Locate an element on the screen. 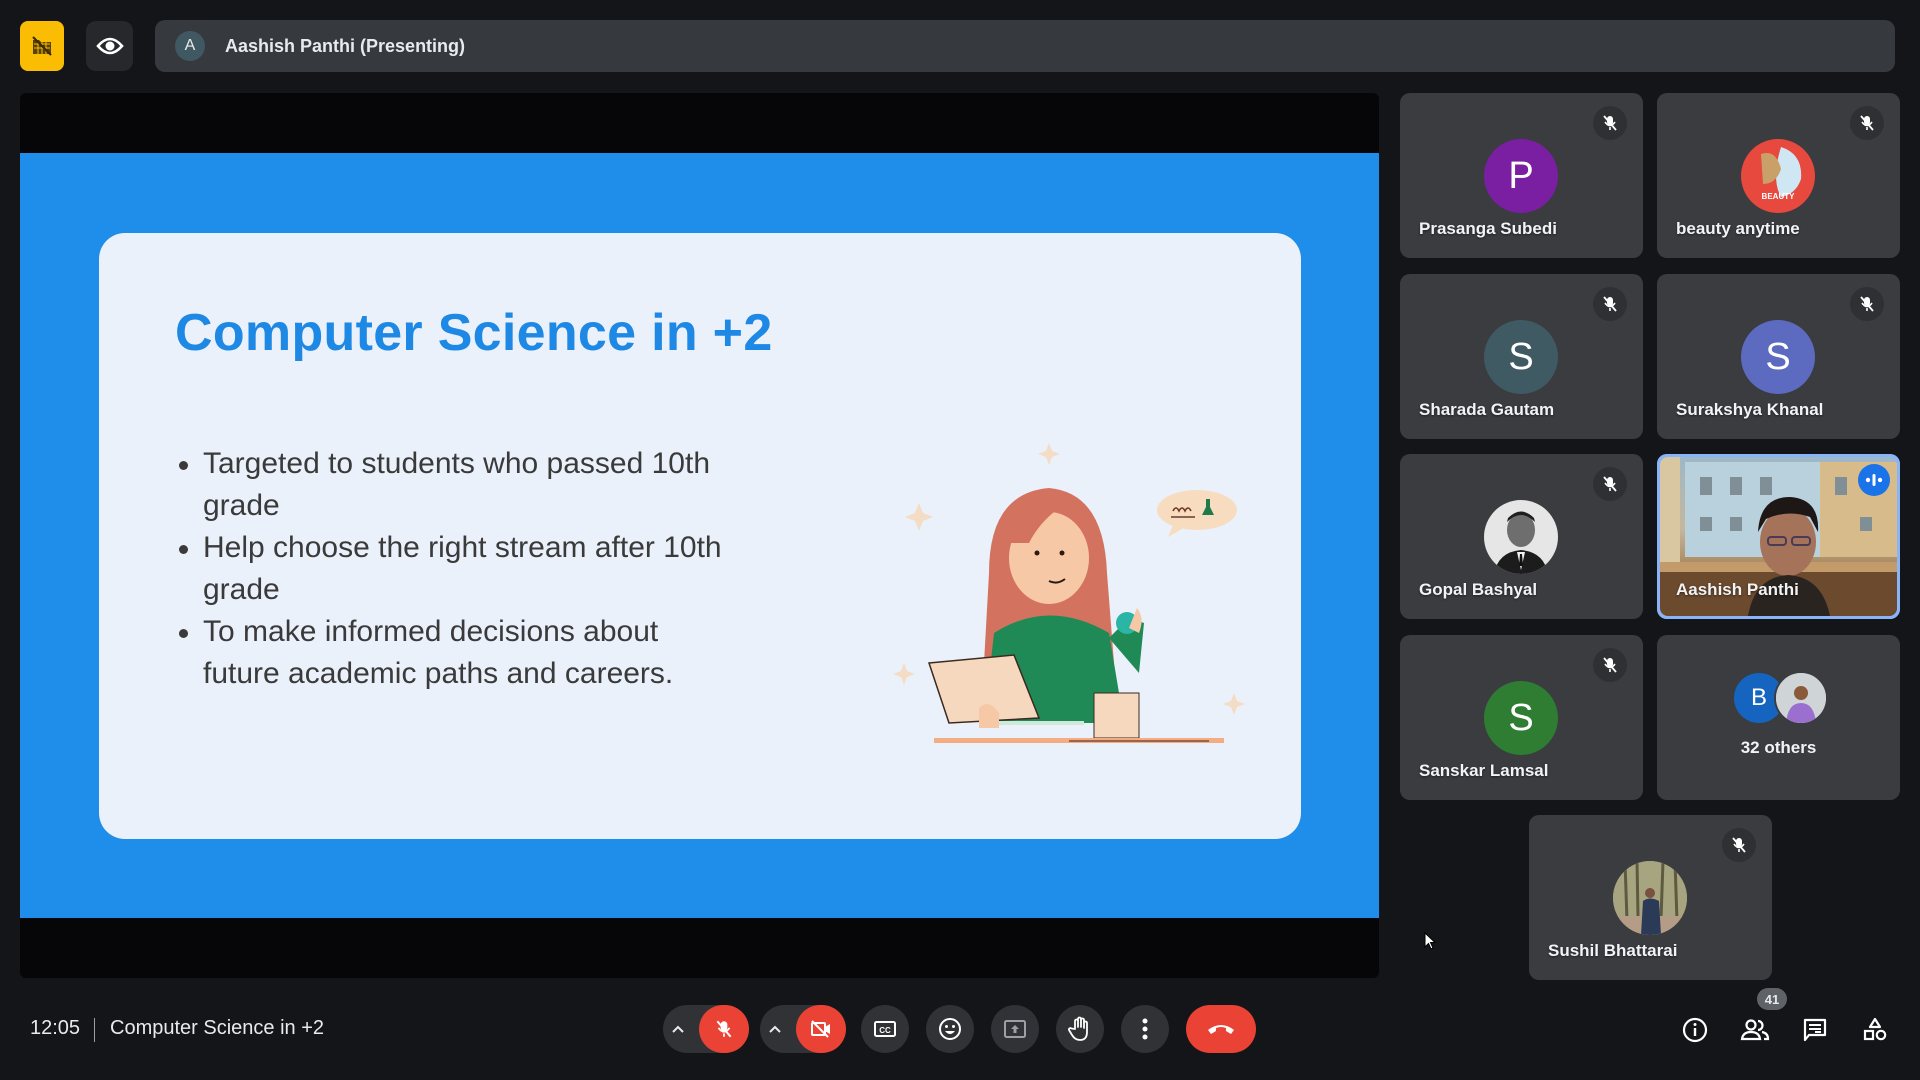 The width and height of the screenshot is (1920, 1080). others-avatar-photo is located at coordinates (1801, 698).